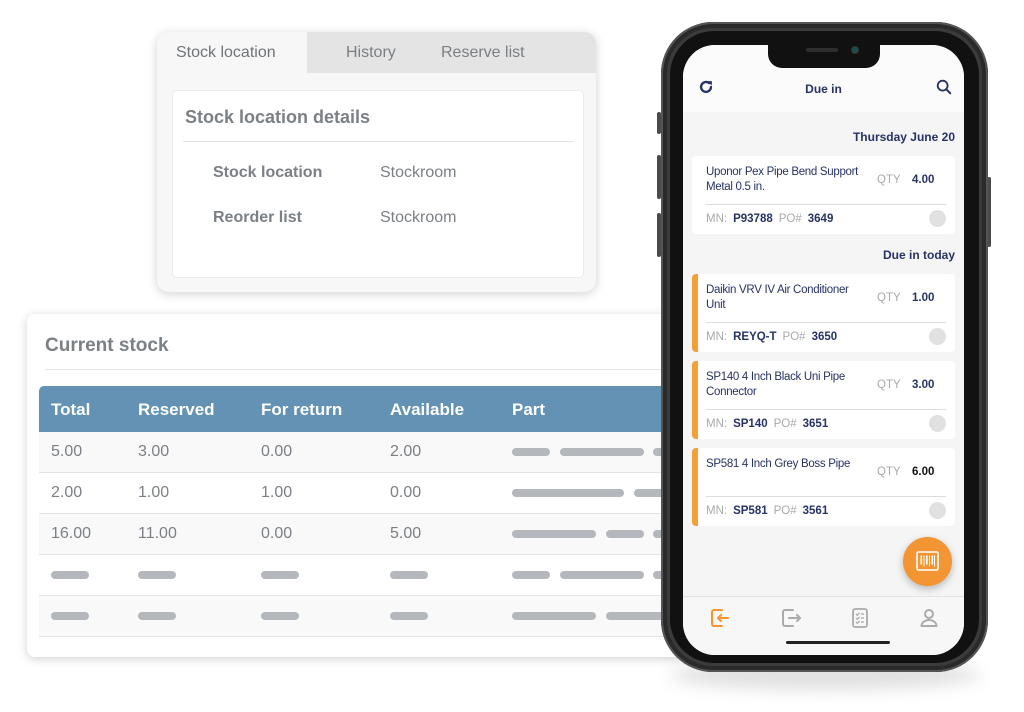 This screenshot has width=1024, height=712. What do you see at coordinates (777, 297) in the screenshot?
I see `item-name: Daikin VRV IV Air Conditioner Unit` at bounding box center [777, 297].